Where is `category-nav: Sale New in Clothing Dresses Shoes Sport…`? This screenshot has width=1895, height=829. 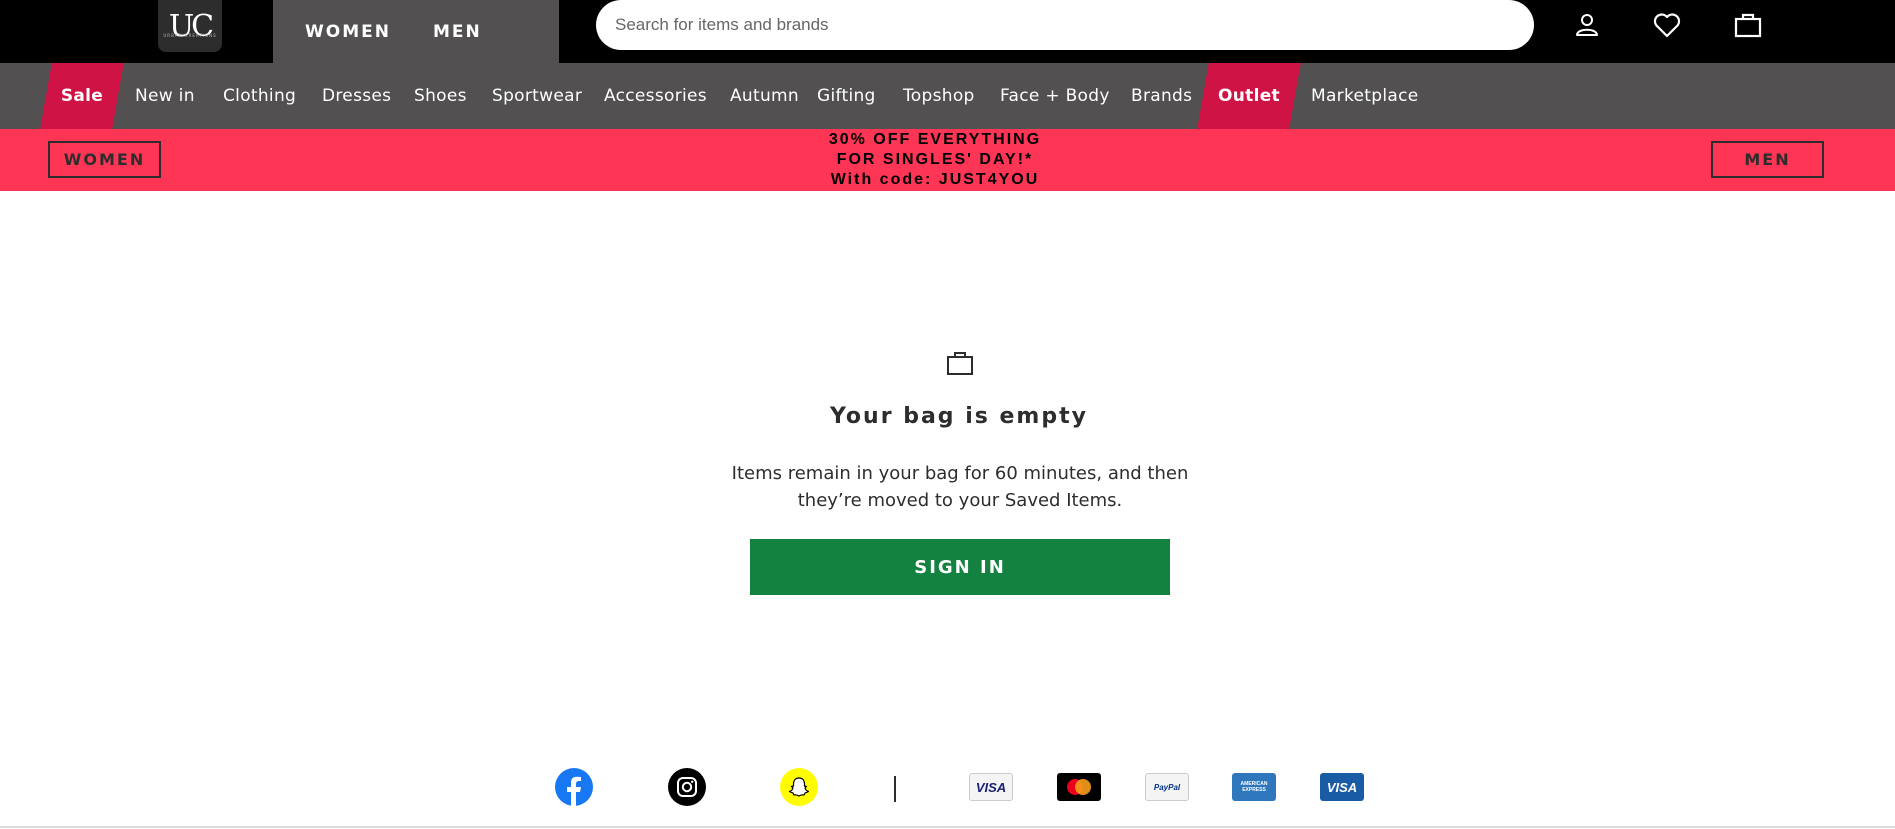 category-nav: Sale New in Clothing Dresses Shoes Sport… is located at coordinates (947, 96).